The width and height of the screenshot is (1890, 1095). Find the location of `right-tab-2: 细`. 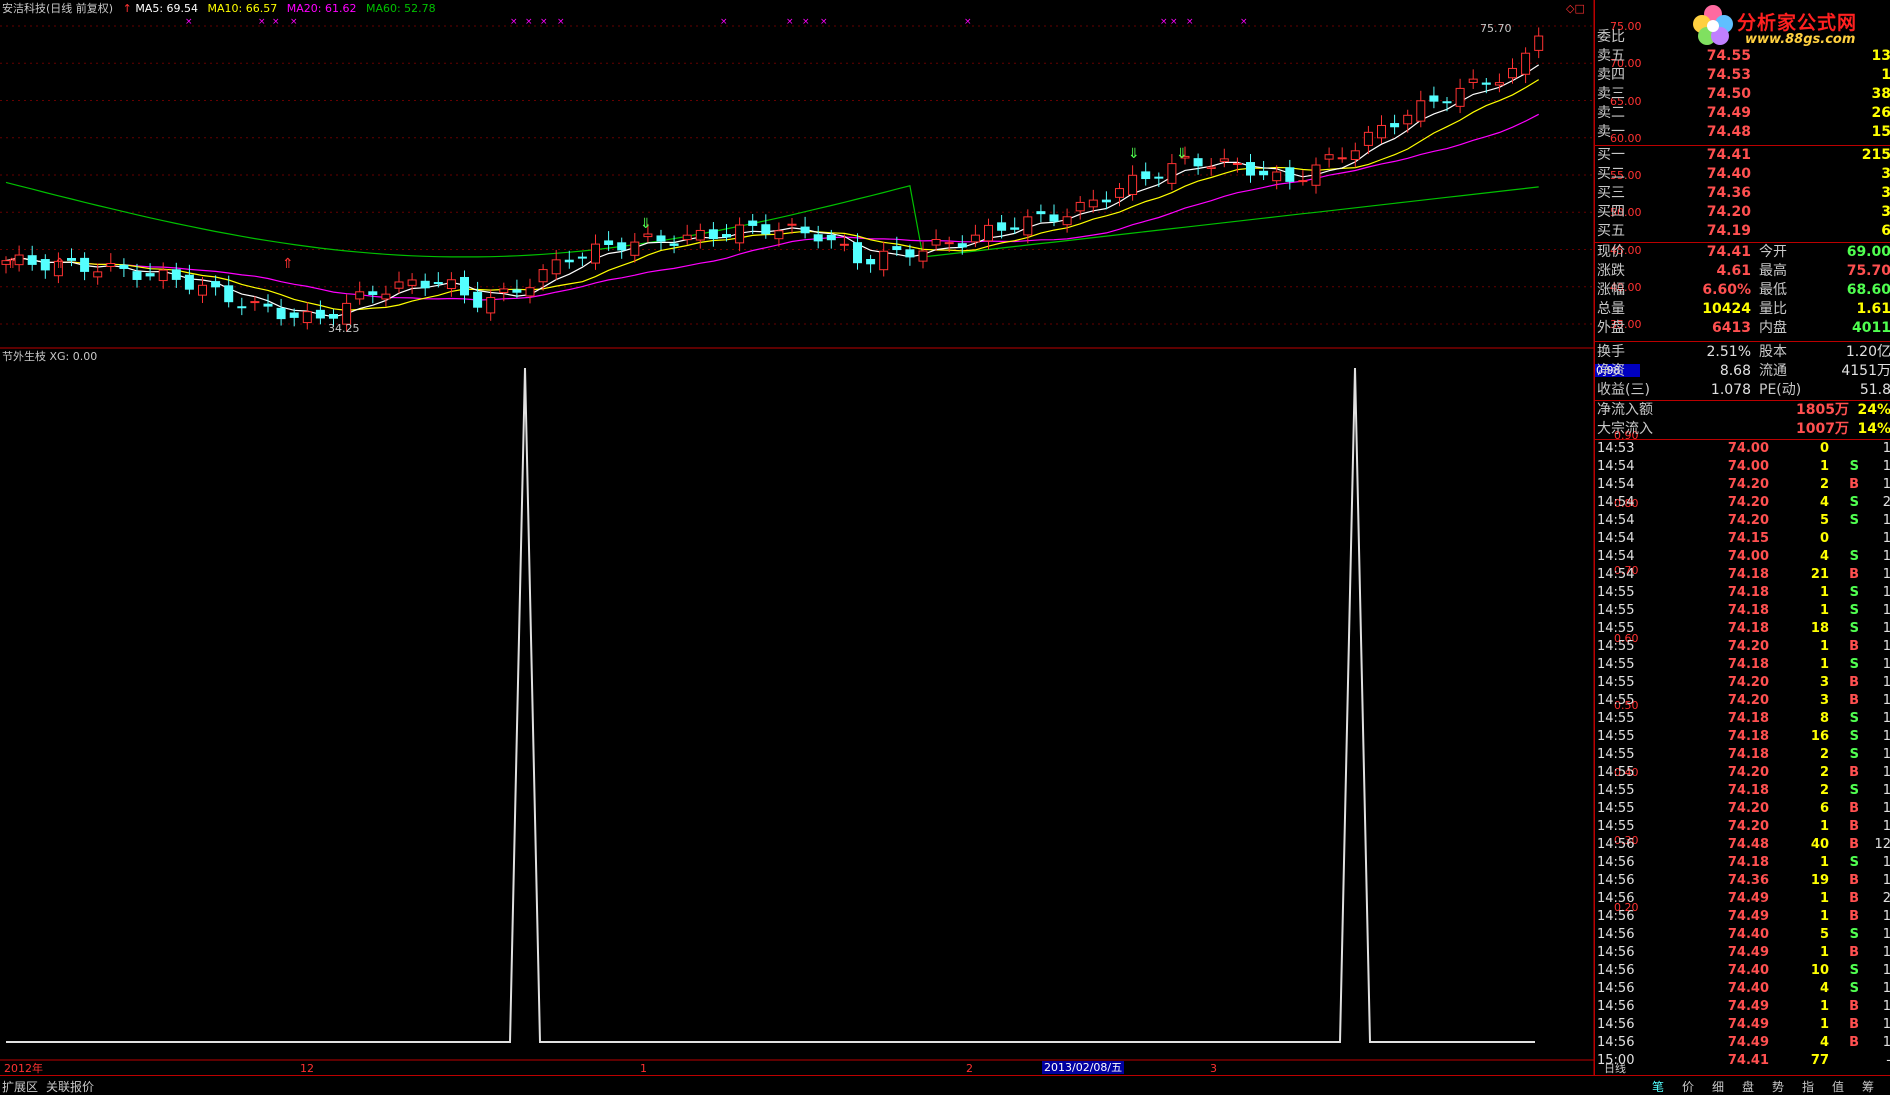

right-tab-2: 细 is located at coordinates (1718, 1086).